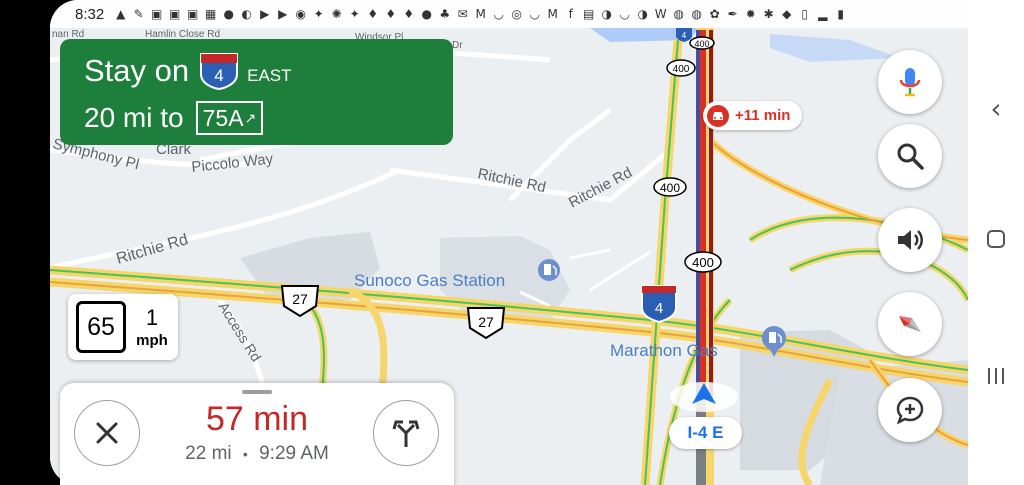 Image resolution: width=1024 pixels, height=485 pixels. Describe the element at coordinates (250, 118) in the screenshot. I see `exit-arrow-icon: ↗` at that location.